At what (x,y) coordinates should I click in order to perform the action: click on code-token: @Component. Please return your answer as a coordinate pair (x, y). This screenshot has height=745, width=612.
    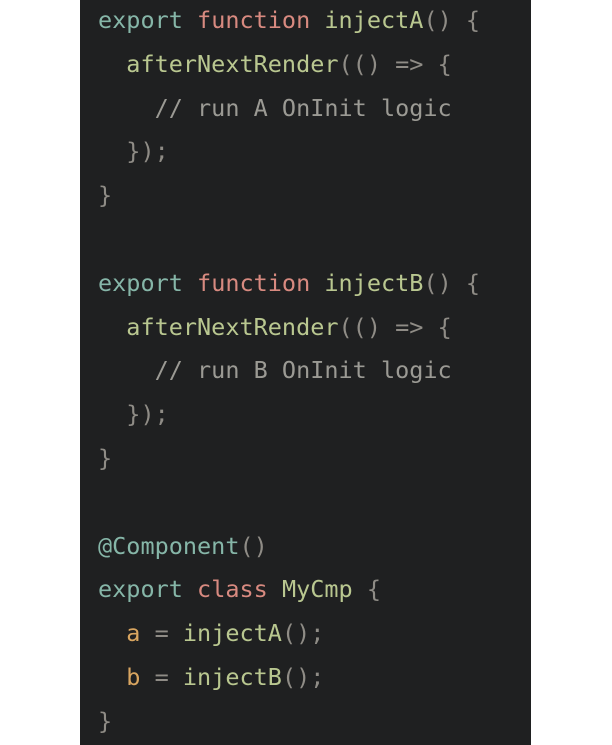
    Looking at the image, I should click on (169, 545).